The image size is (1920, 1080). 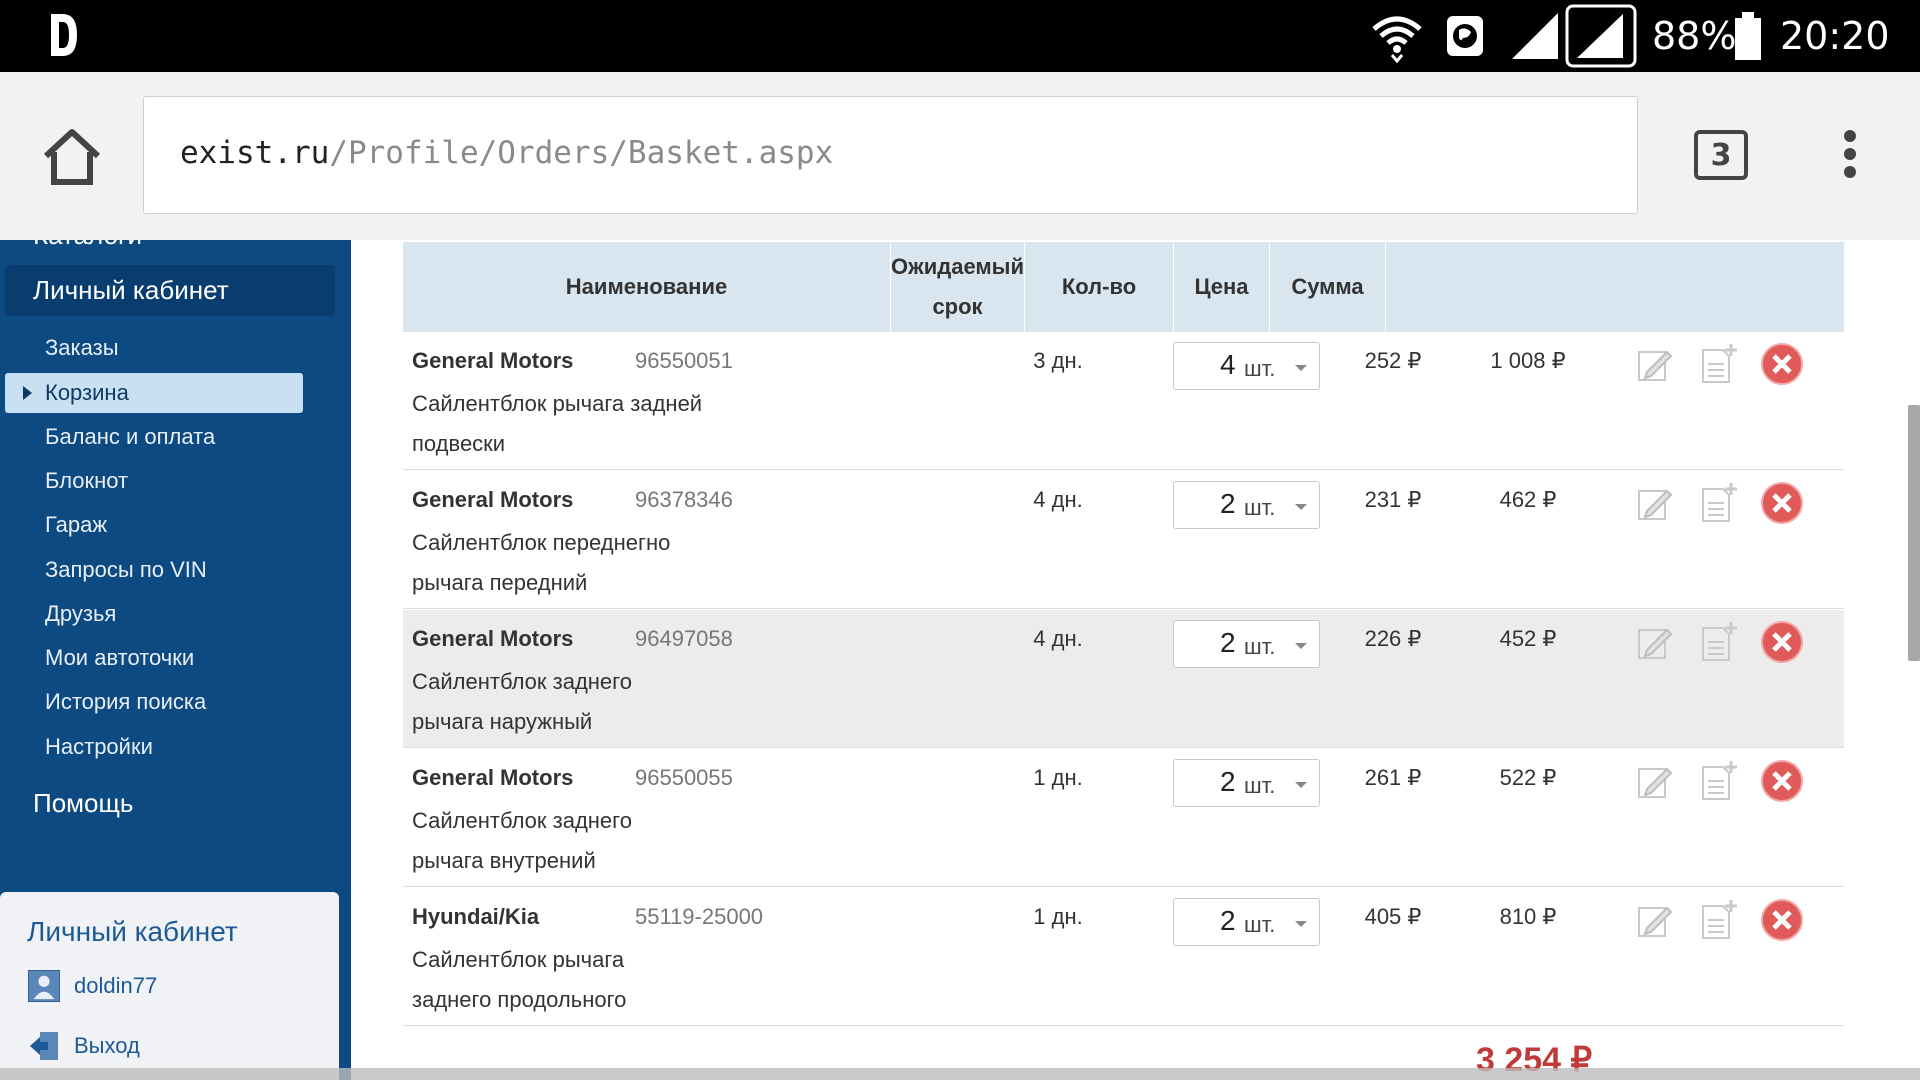 What do you see at coordinates (684, 361) in the screenshot?
I see `row-code: 96550051` at bounding box center [684, 361].